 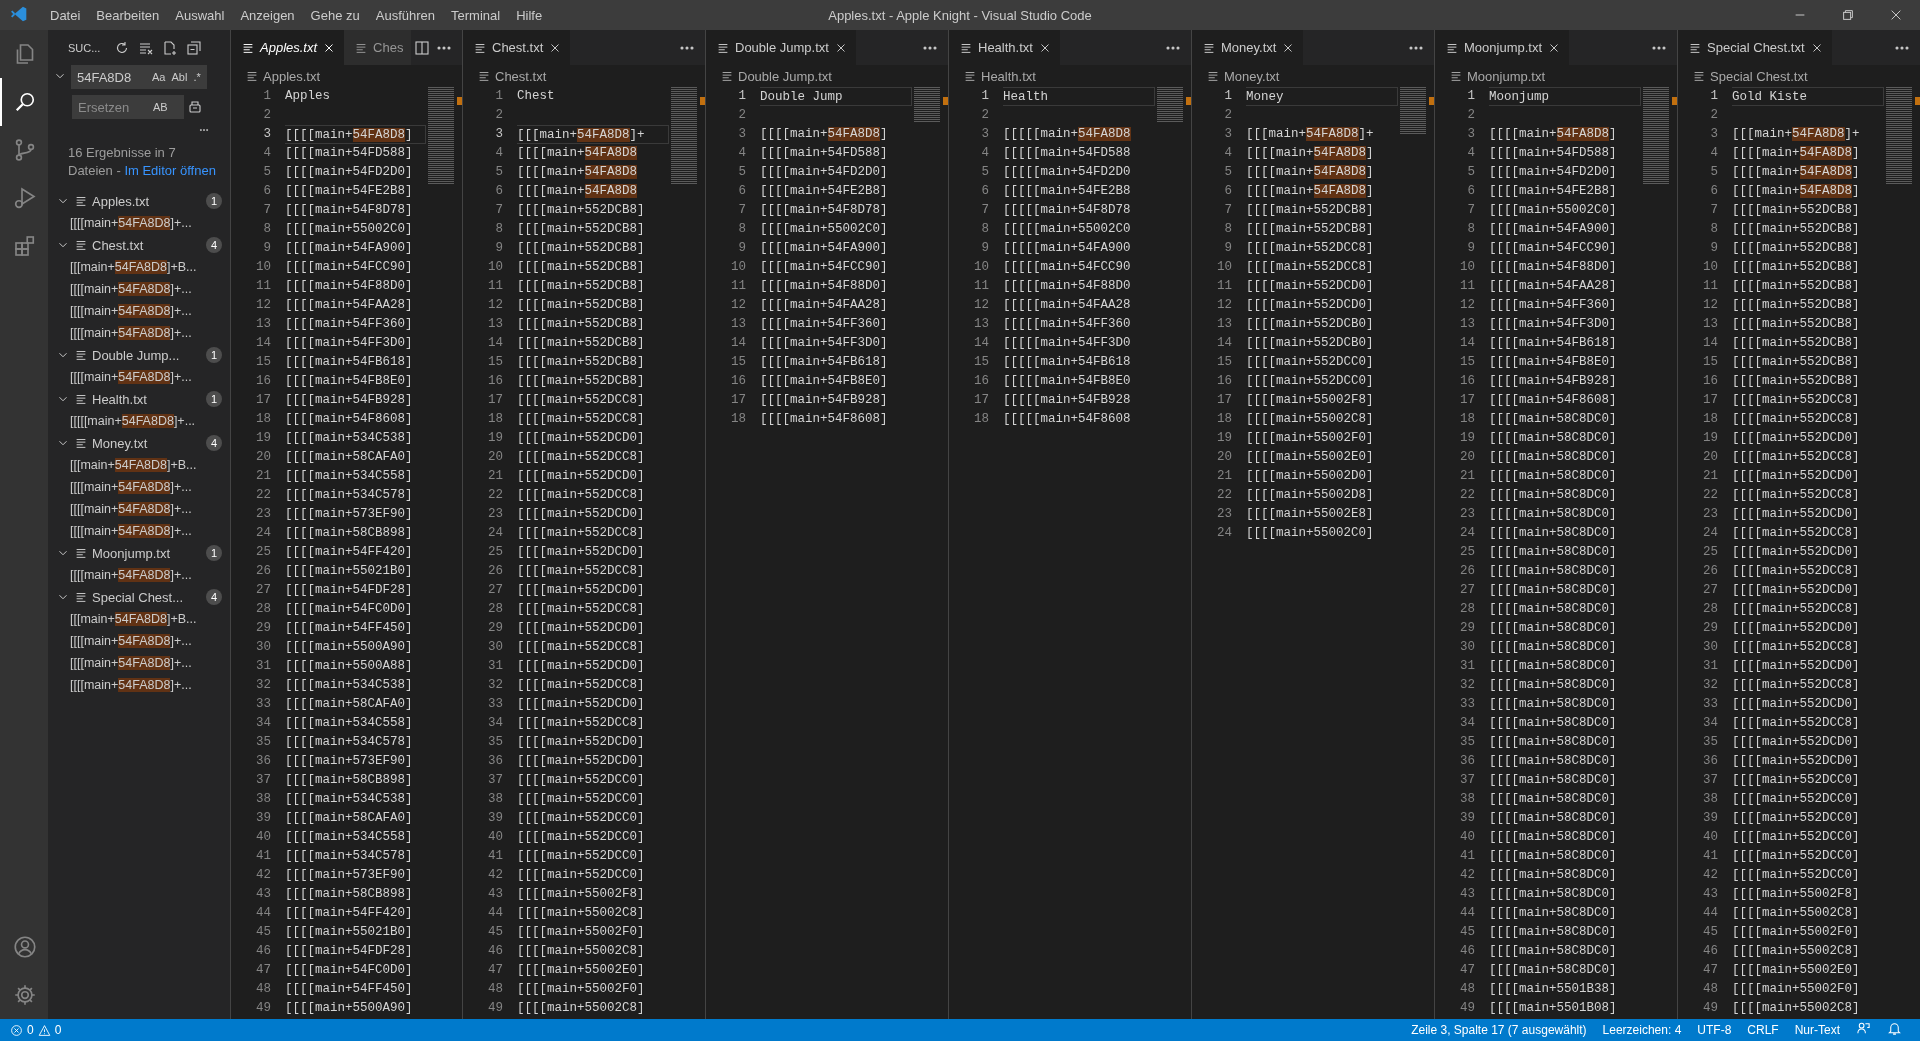 What do you see at coordinates (581, 989) in the screenshot?
I see `code-line: [[[[main+55002F0]` at bounding box center [581, 989].